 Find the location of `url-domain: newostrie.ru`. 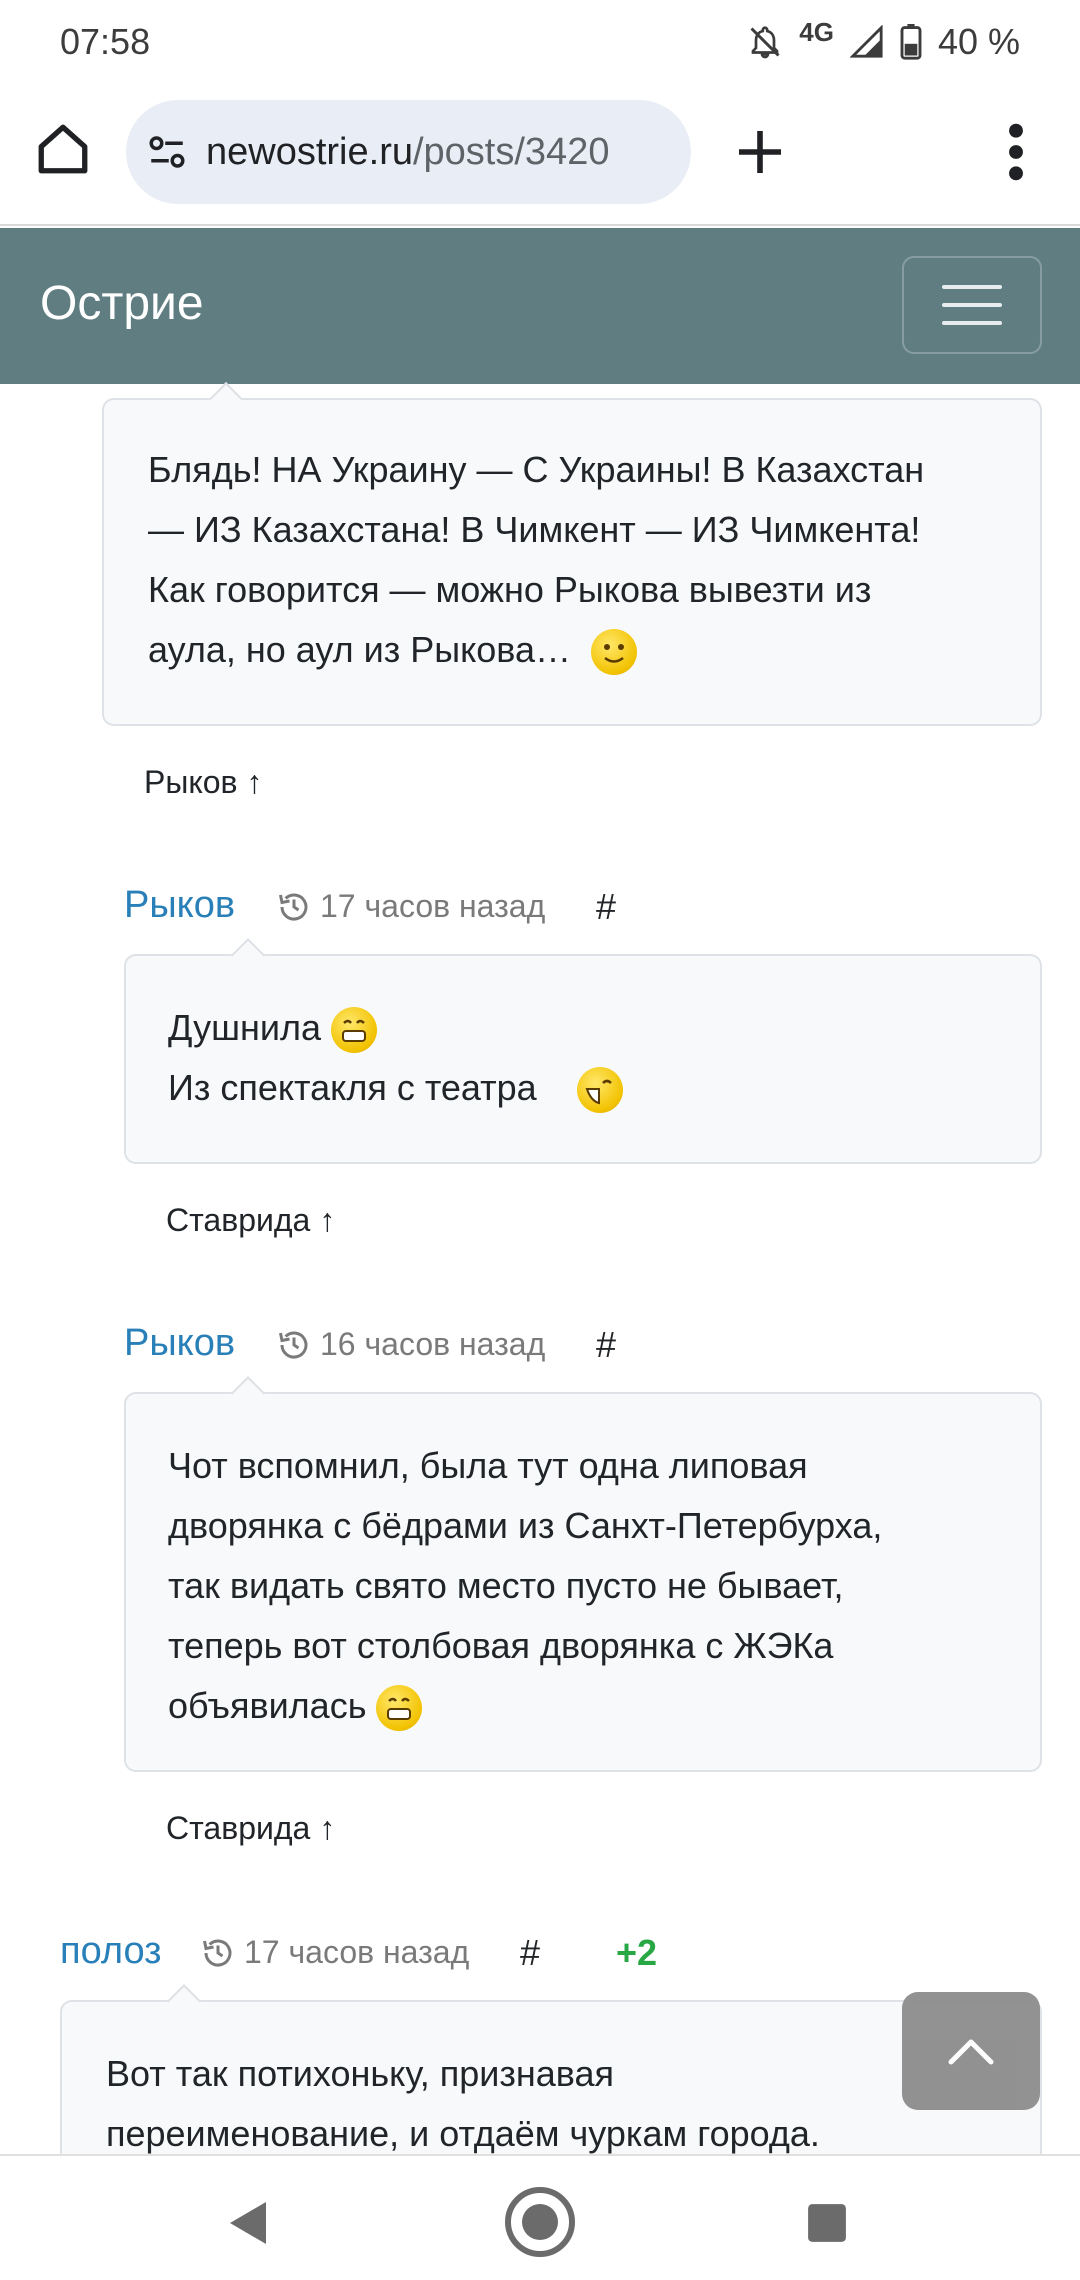

url-domain: newostrie.ru is located at coordinates (309, 151).